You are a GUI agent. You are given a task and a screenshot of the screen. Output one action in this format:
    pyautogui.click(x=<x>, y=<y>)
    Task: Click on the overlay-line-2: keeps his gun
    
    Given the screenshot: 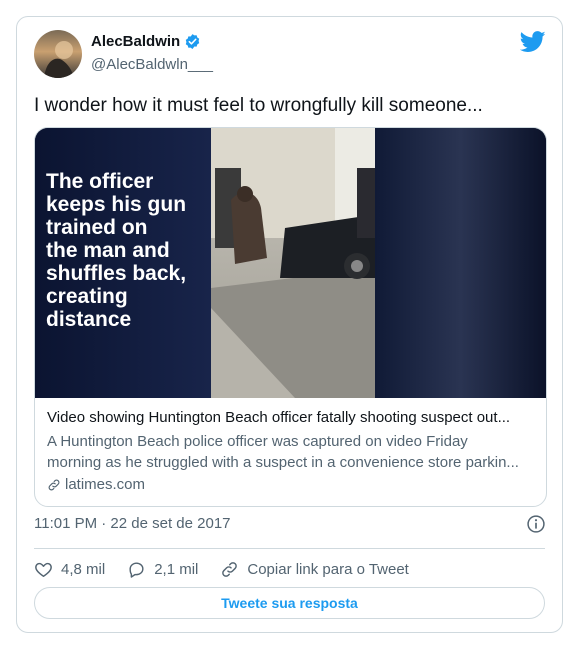 What is the action you would take?
    pyautogui.click(x=116, y=204)
    